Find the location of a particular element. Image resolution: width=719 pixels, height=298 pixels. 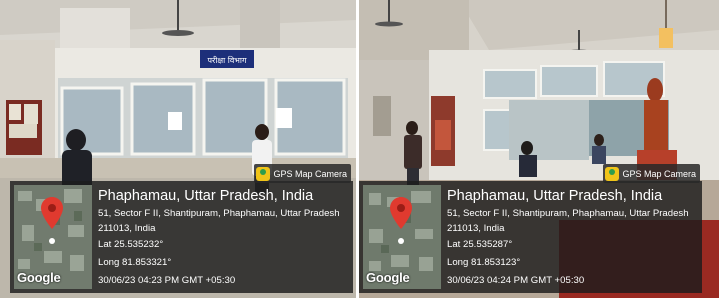

longitude: Long 81.853321° is located at coordinates (135, 262).